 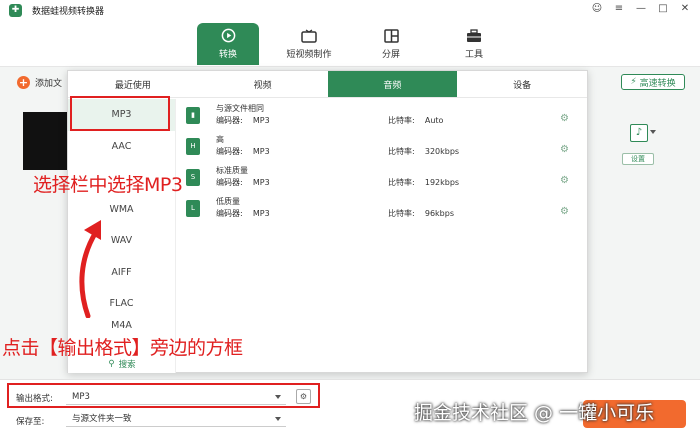 I want to click on tab-short-video: 短视频制作, so click(x=309, y=44).